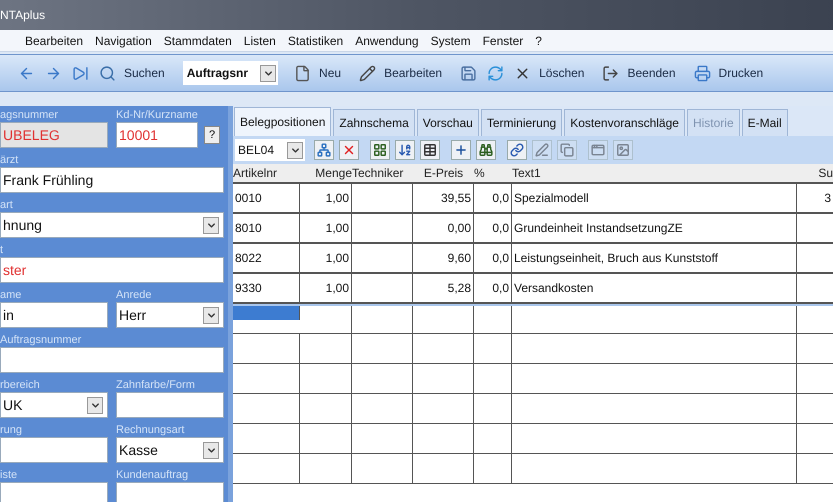 The image size is (833, 502). What do you see at coordinates (380, 150) in the screenshot?
I see `grid-icon` at bounding box center [380, 150].